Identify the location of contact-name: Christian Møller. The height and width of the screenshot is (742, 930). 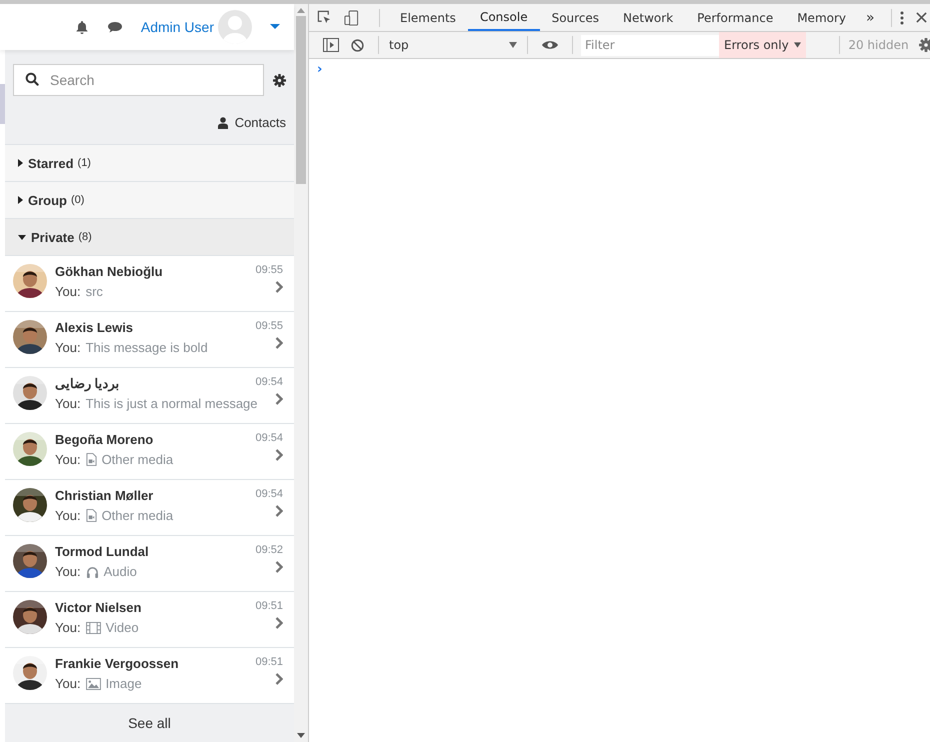
(104, 495).